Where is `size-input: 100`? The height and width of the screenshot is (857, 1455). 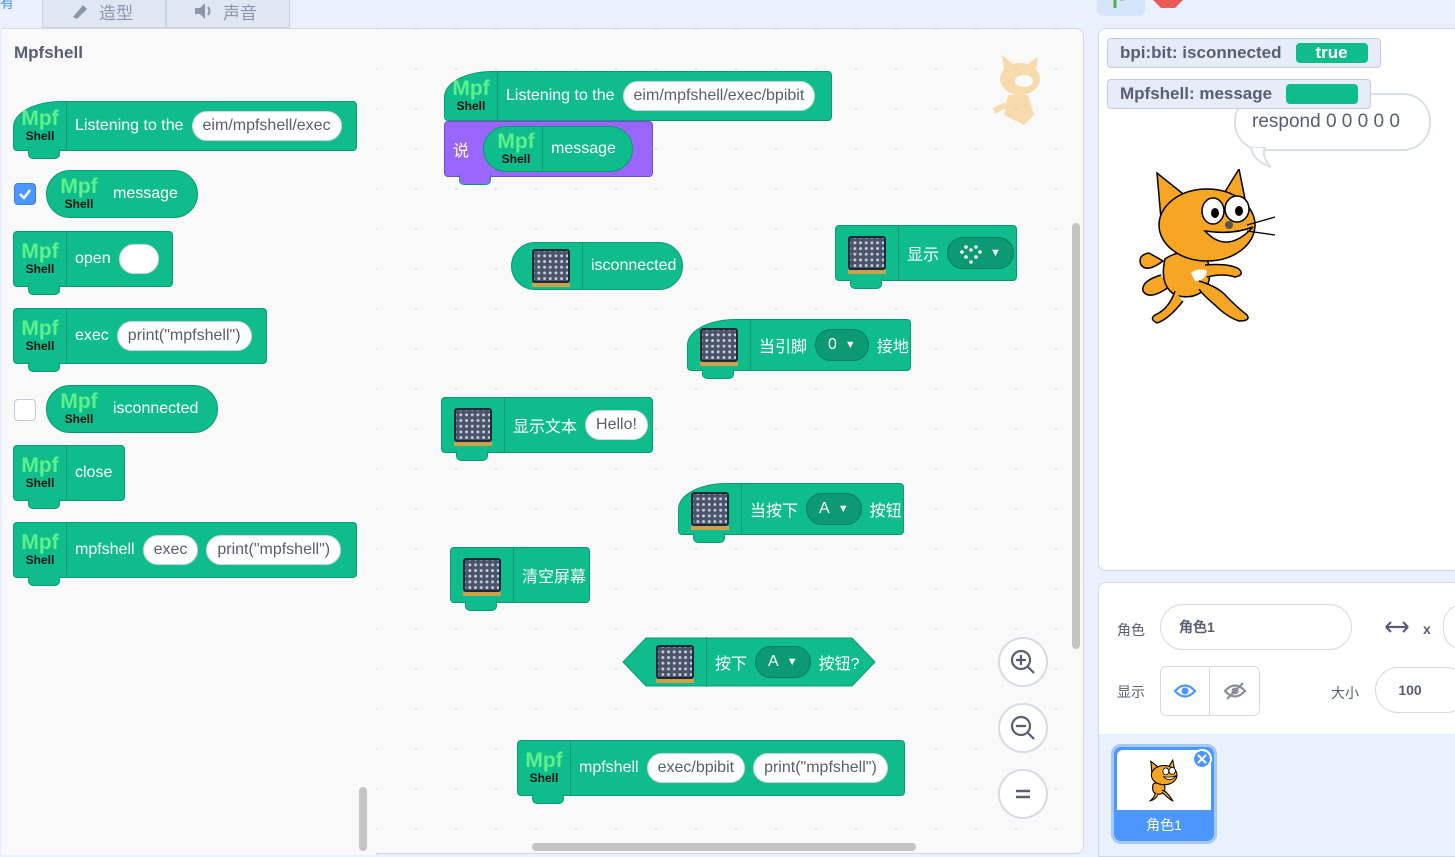
size-input: 100 is located at coordinates (1415, 690).